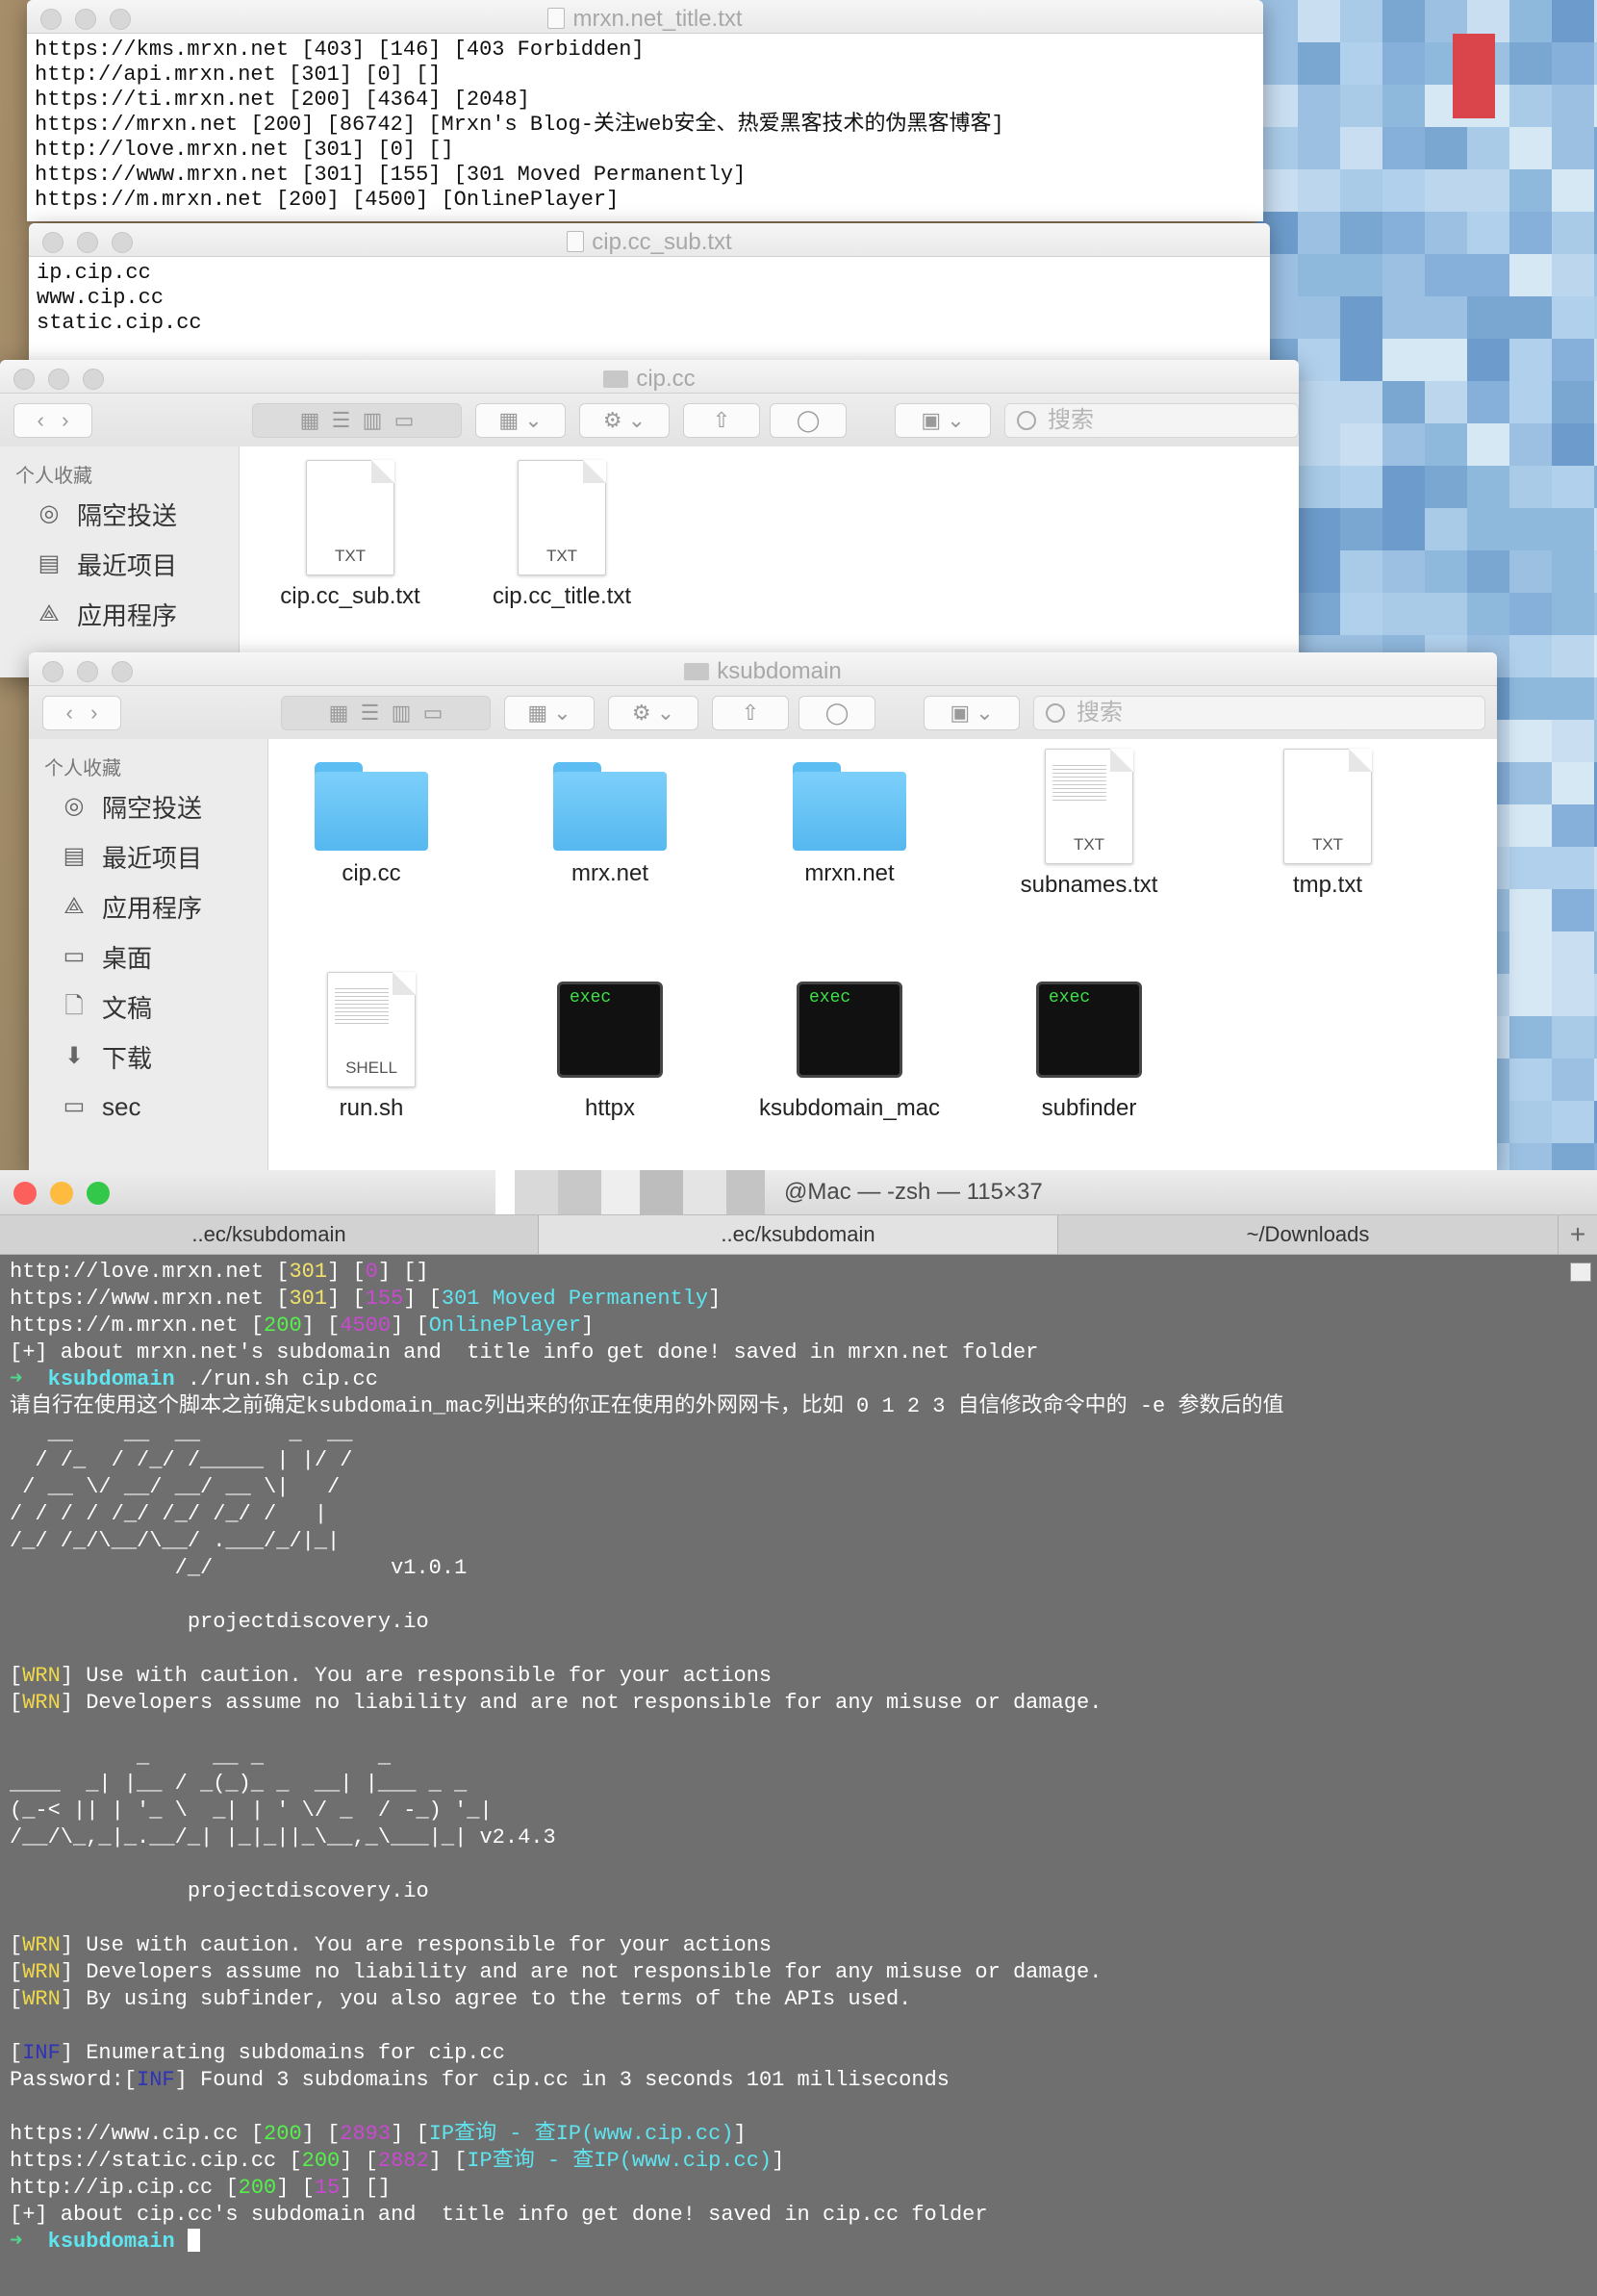 This screenshot has width=1597, height=2296. I want to click on minimize-button, so click(62, 1193).